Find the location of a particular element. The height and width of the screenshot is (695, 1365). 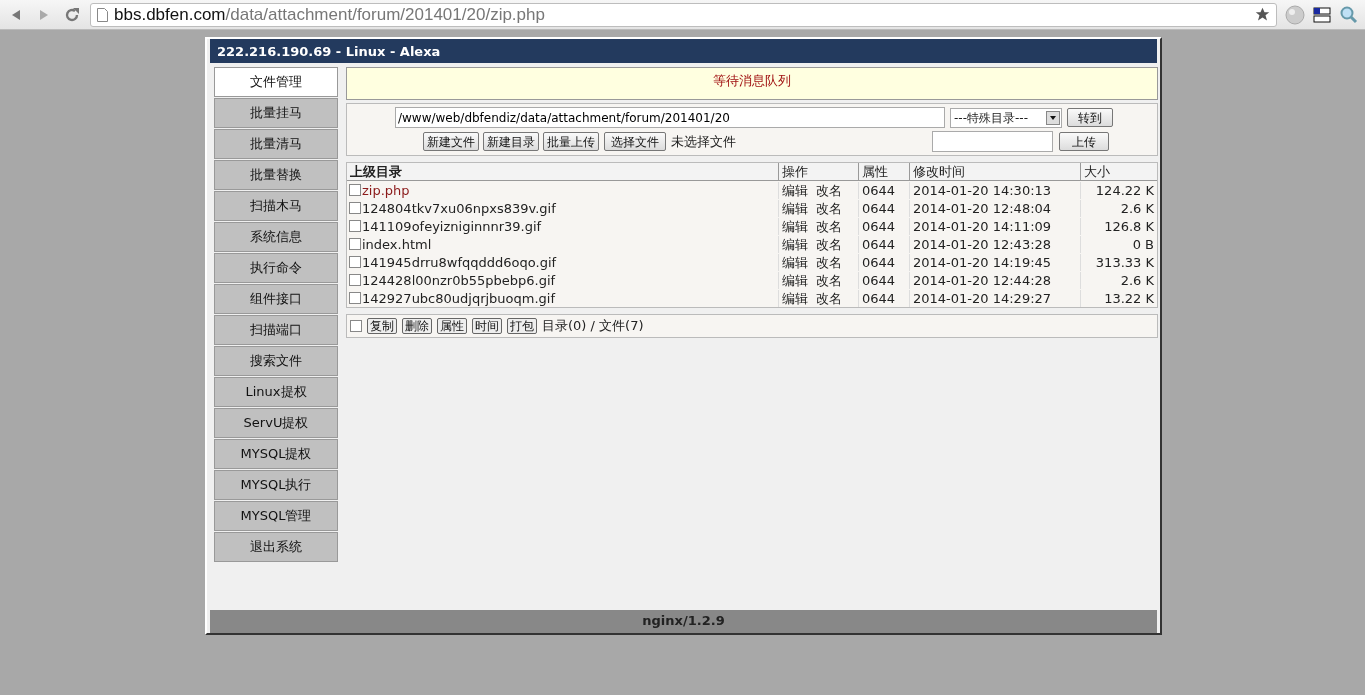

file-status: 未选择文件 is located at coordinates (703, 141).